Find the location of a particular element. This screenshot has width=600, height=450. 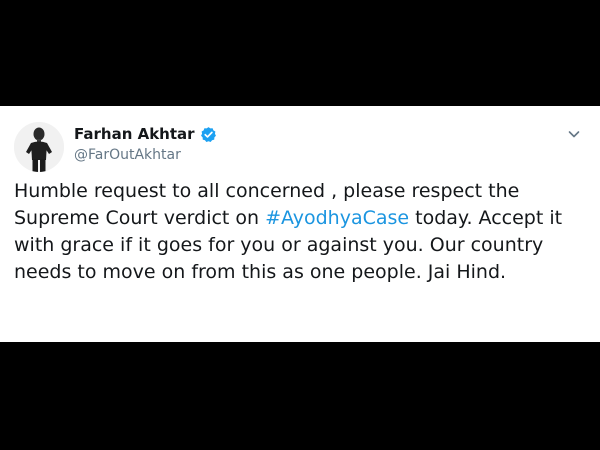

avatar is located at coordinates (39, 147).